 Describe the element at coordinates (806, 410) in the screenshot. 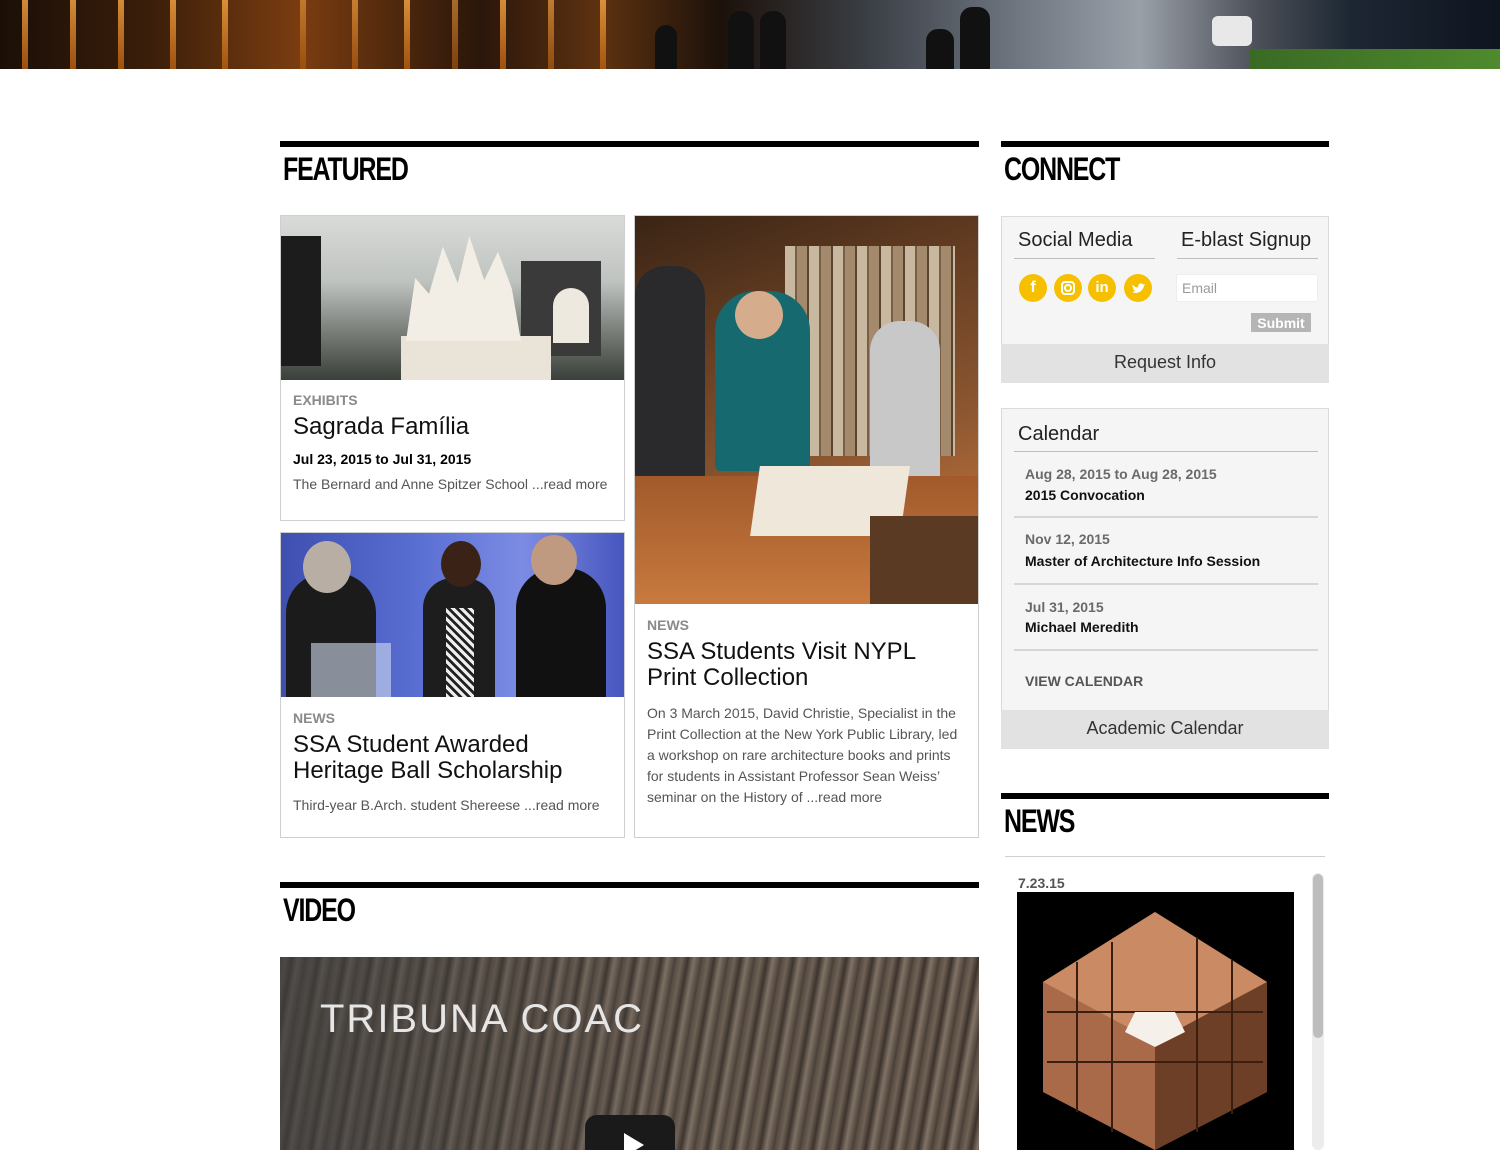

I see `nypl-print-collection-image` at that location.